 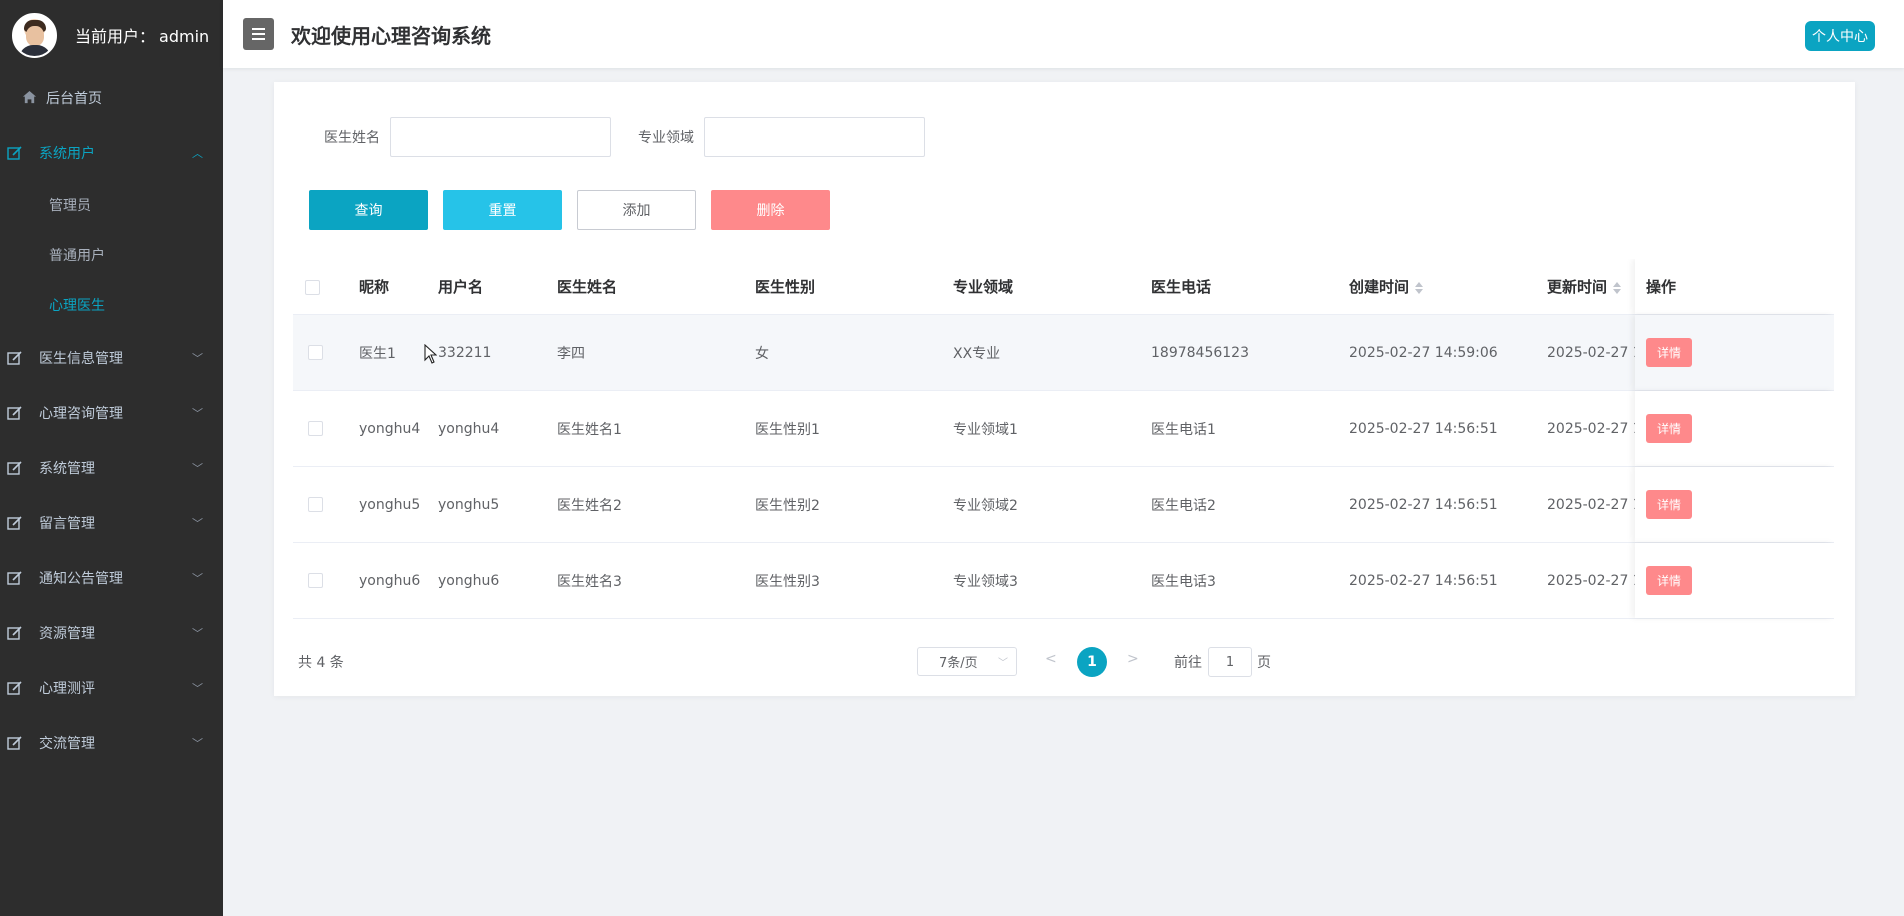 I want to click on page-number-current: 1, so click(x=1092, y=662).